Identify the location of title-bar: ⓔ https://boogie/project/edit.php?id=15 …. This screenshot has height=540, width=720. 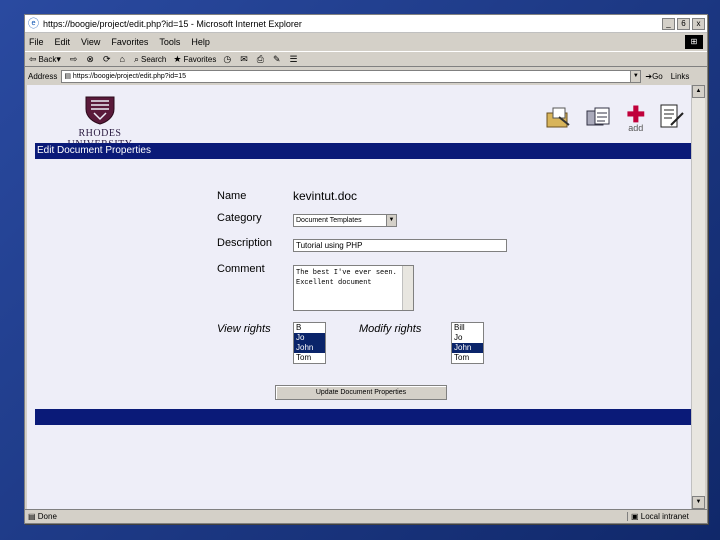
(366, 24).